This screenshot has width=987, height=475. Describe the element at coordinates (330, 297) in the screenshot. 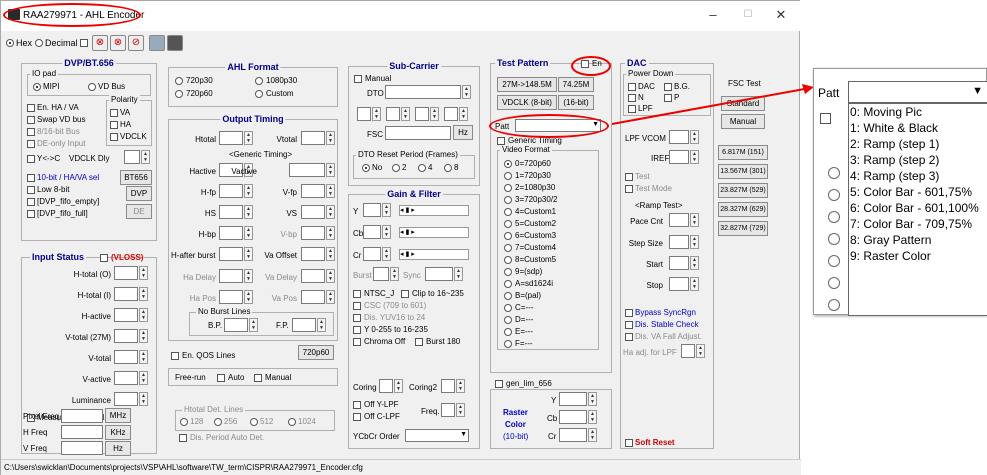

I see `va-pos-spinner: ▲ ▼` at that location.